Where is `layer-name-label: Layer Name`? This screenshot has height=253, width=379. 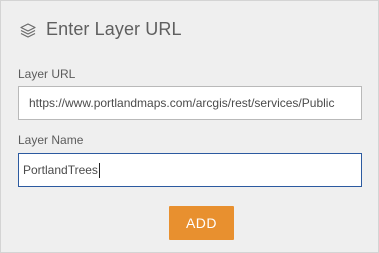
layer-name-label: Layer Name is located at coordinates (51, 140).